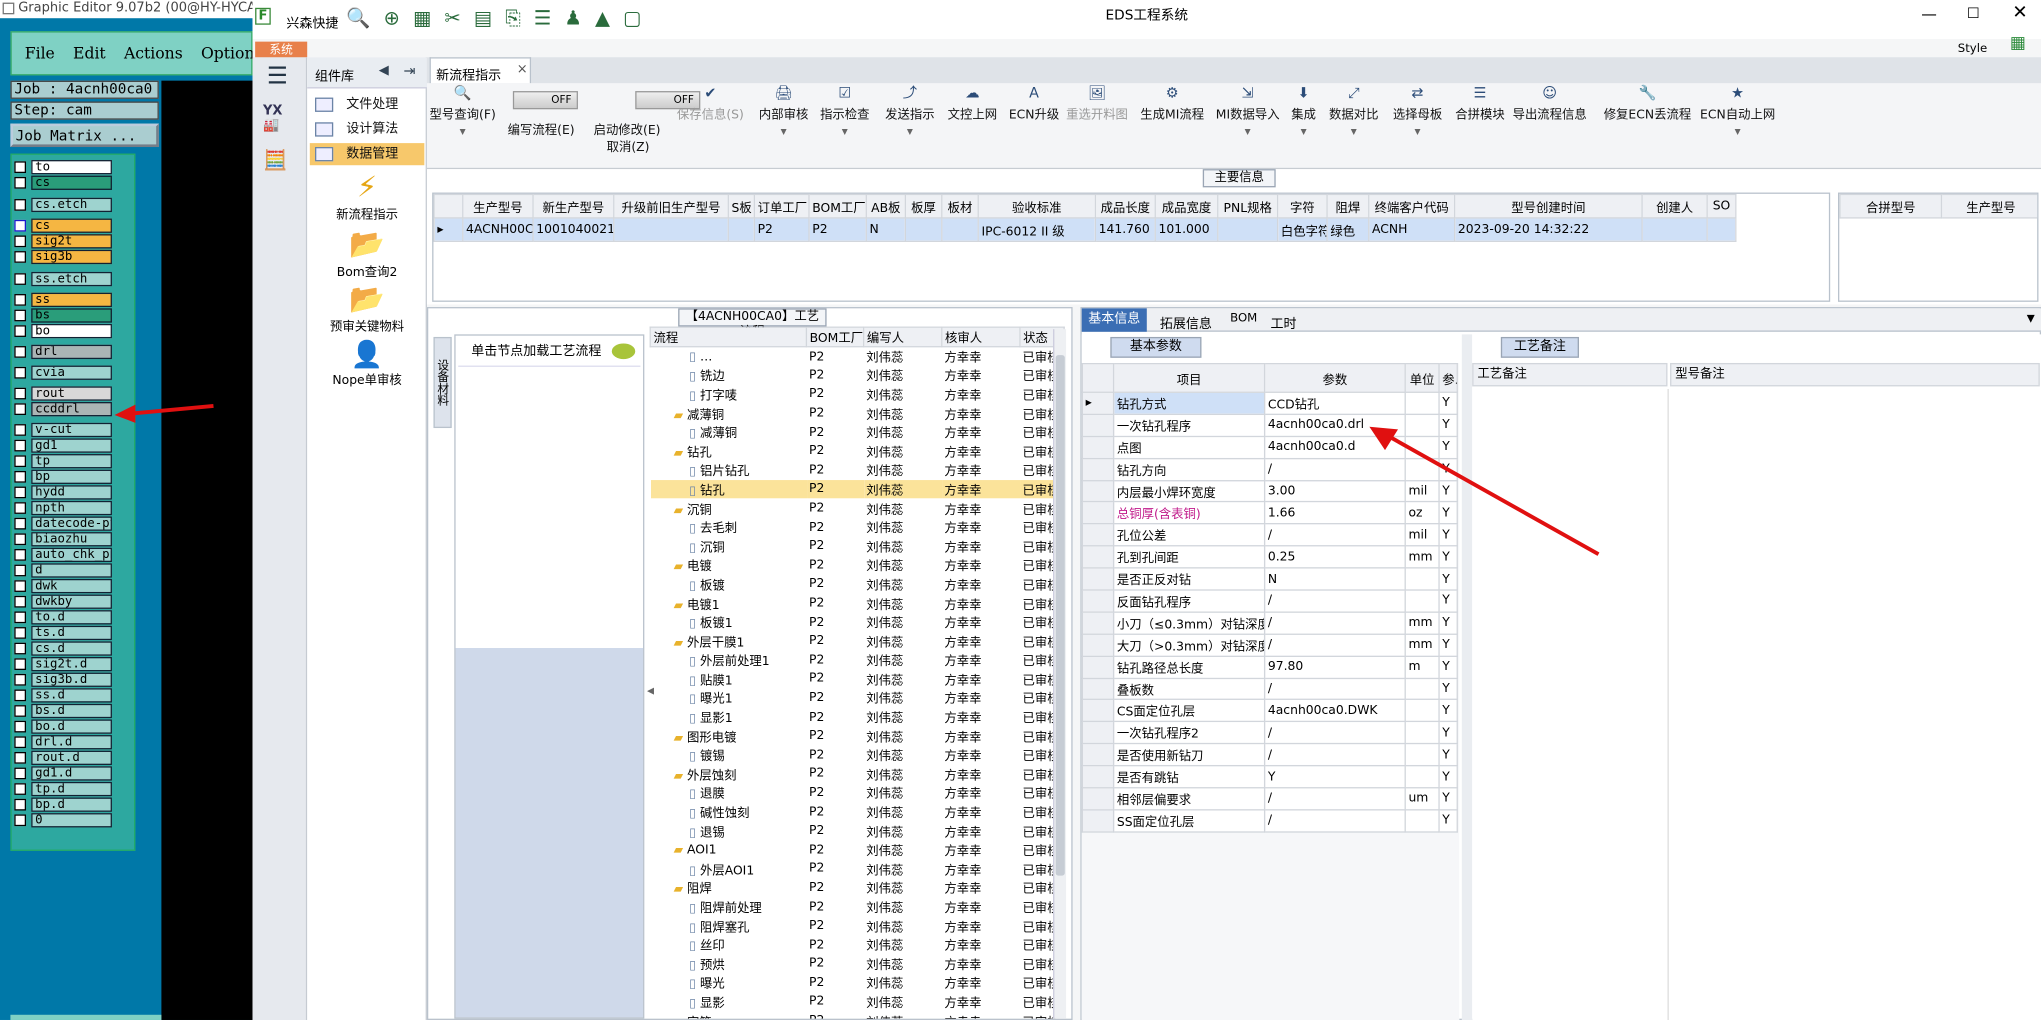 The width and height of the screenshot is (2041, 1020). Describe the element at coordinates (903, 337) in the screenshot. I see `tree-column-header: 编写人` at that location.